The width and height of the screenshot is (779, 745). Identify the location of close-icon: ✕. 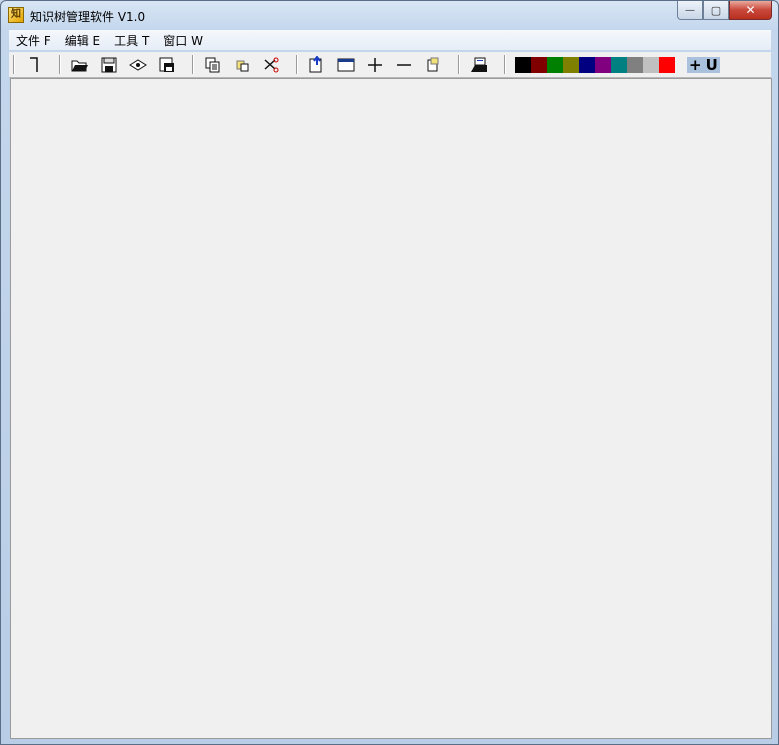
(750, 10).